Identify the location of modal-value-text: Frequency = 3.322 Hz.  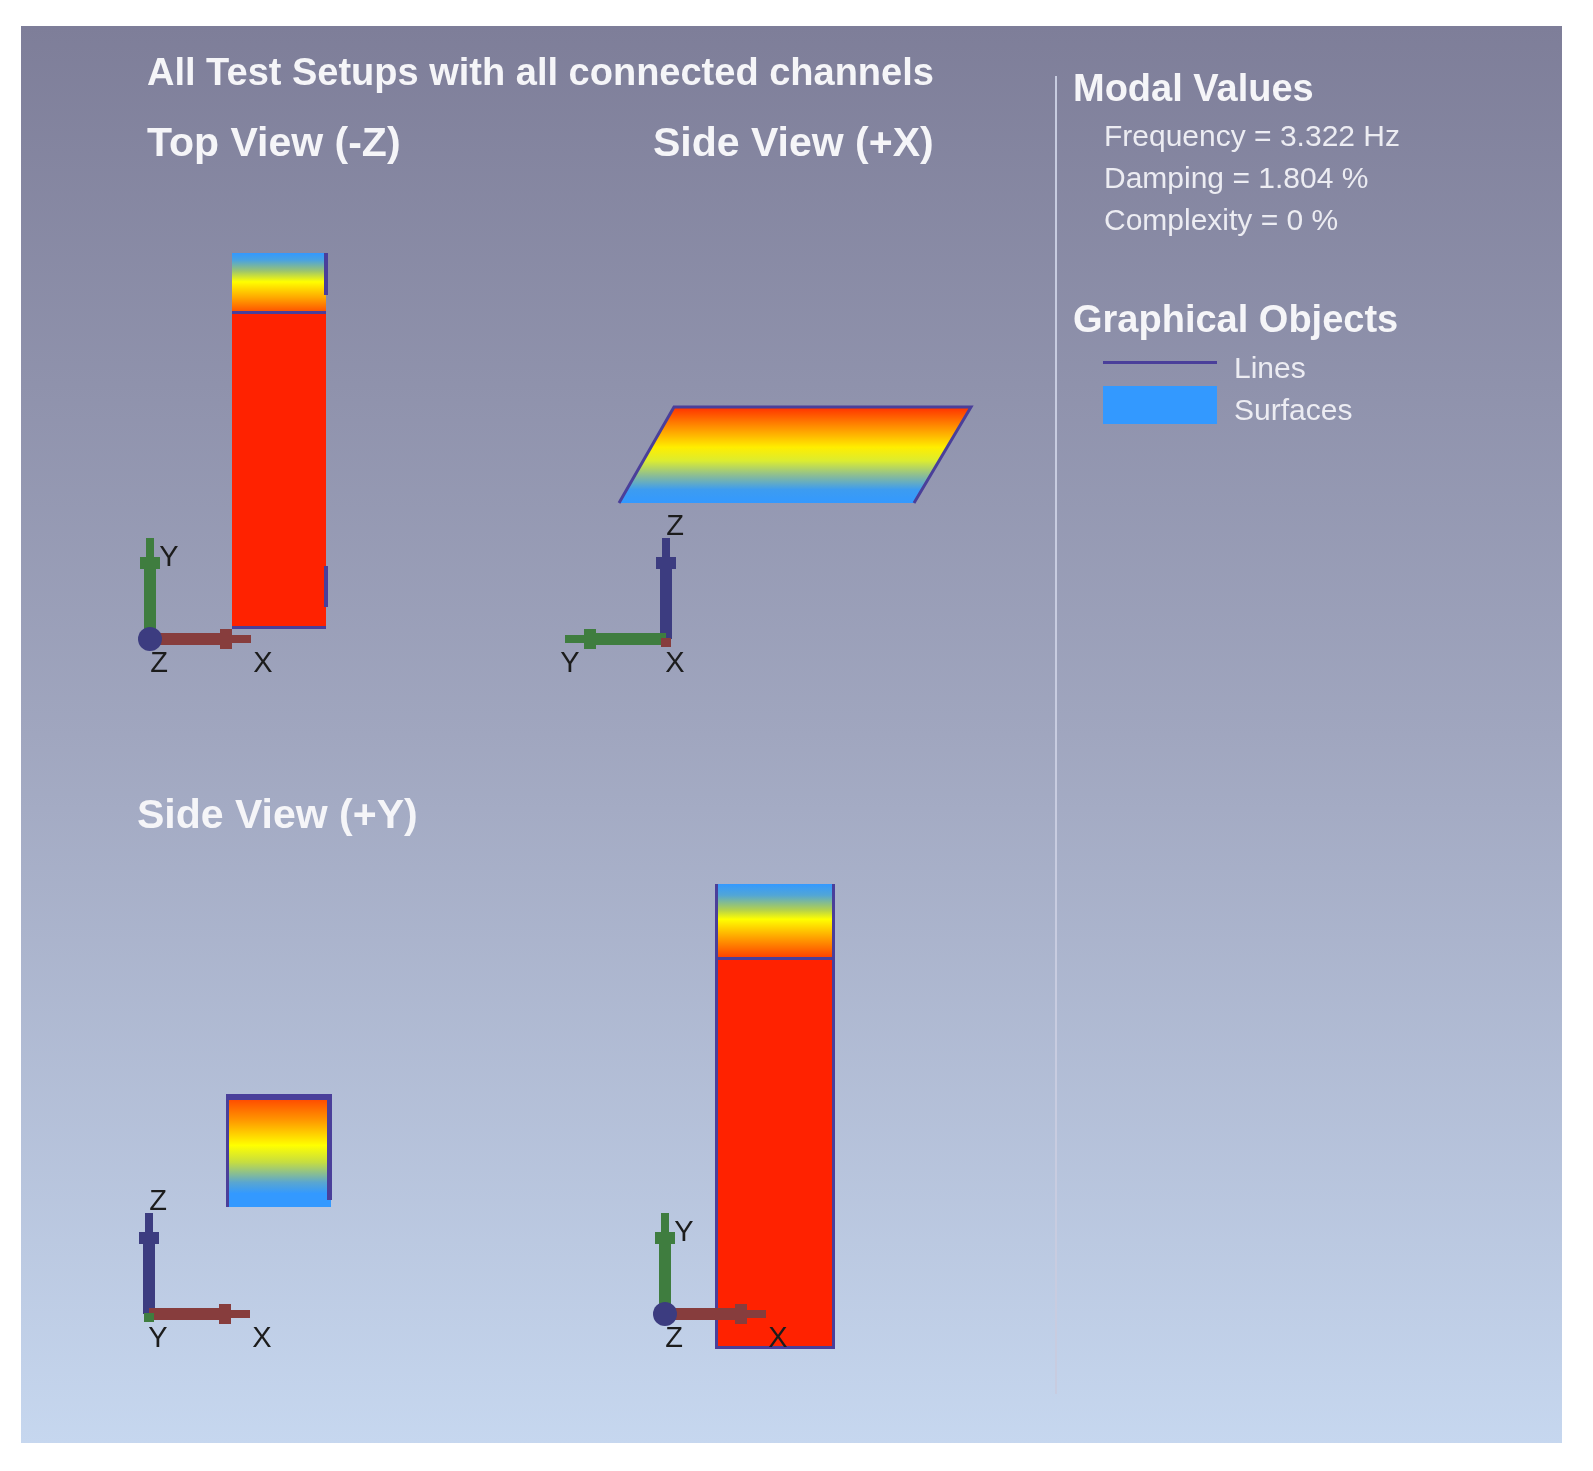
(1252, 136).